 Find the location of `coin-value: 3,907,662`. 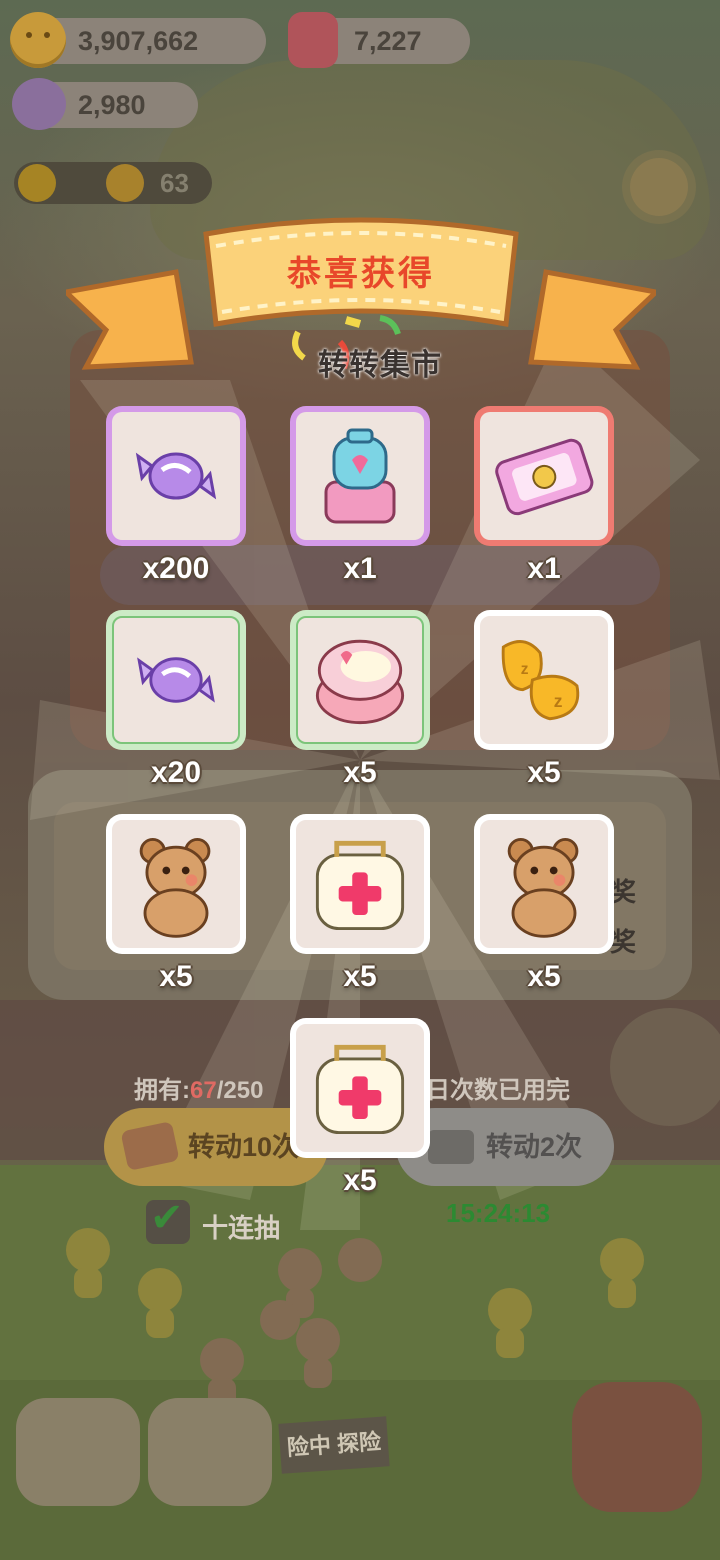

coin-value: 3,907,662 is located at coordinates (138, 41).